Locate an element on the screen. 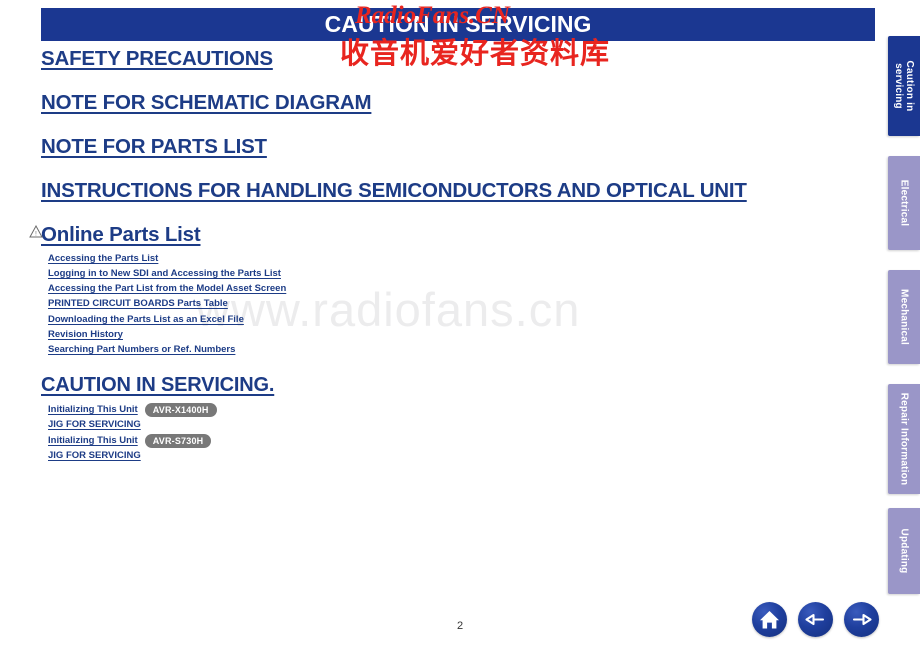  tab-line-2: servicing is located at coordinates (898, 86).